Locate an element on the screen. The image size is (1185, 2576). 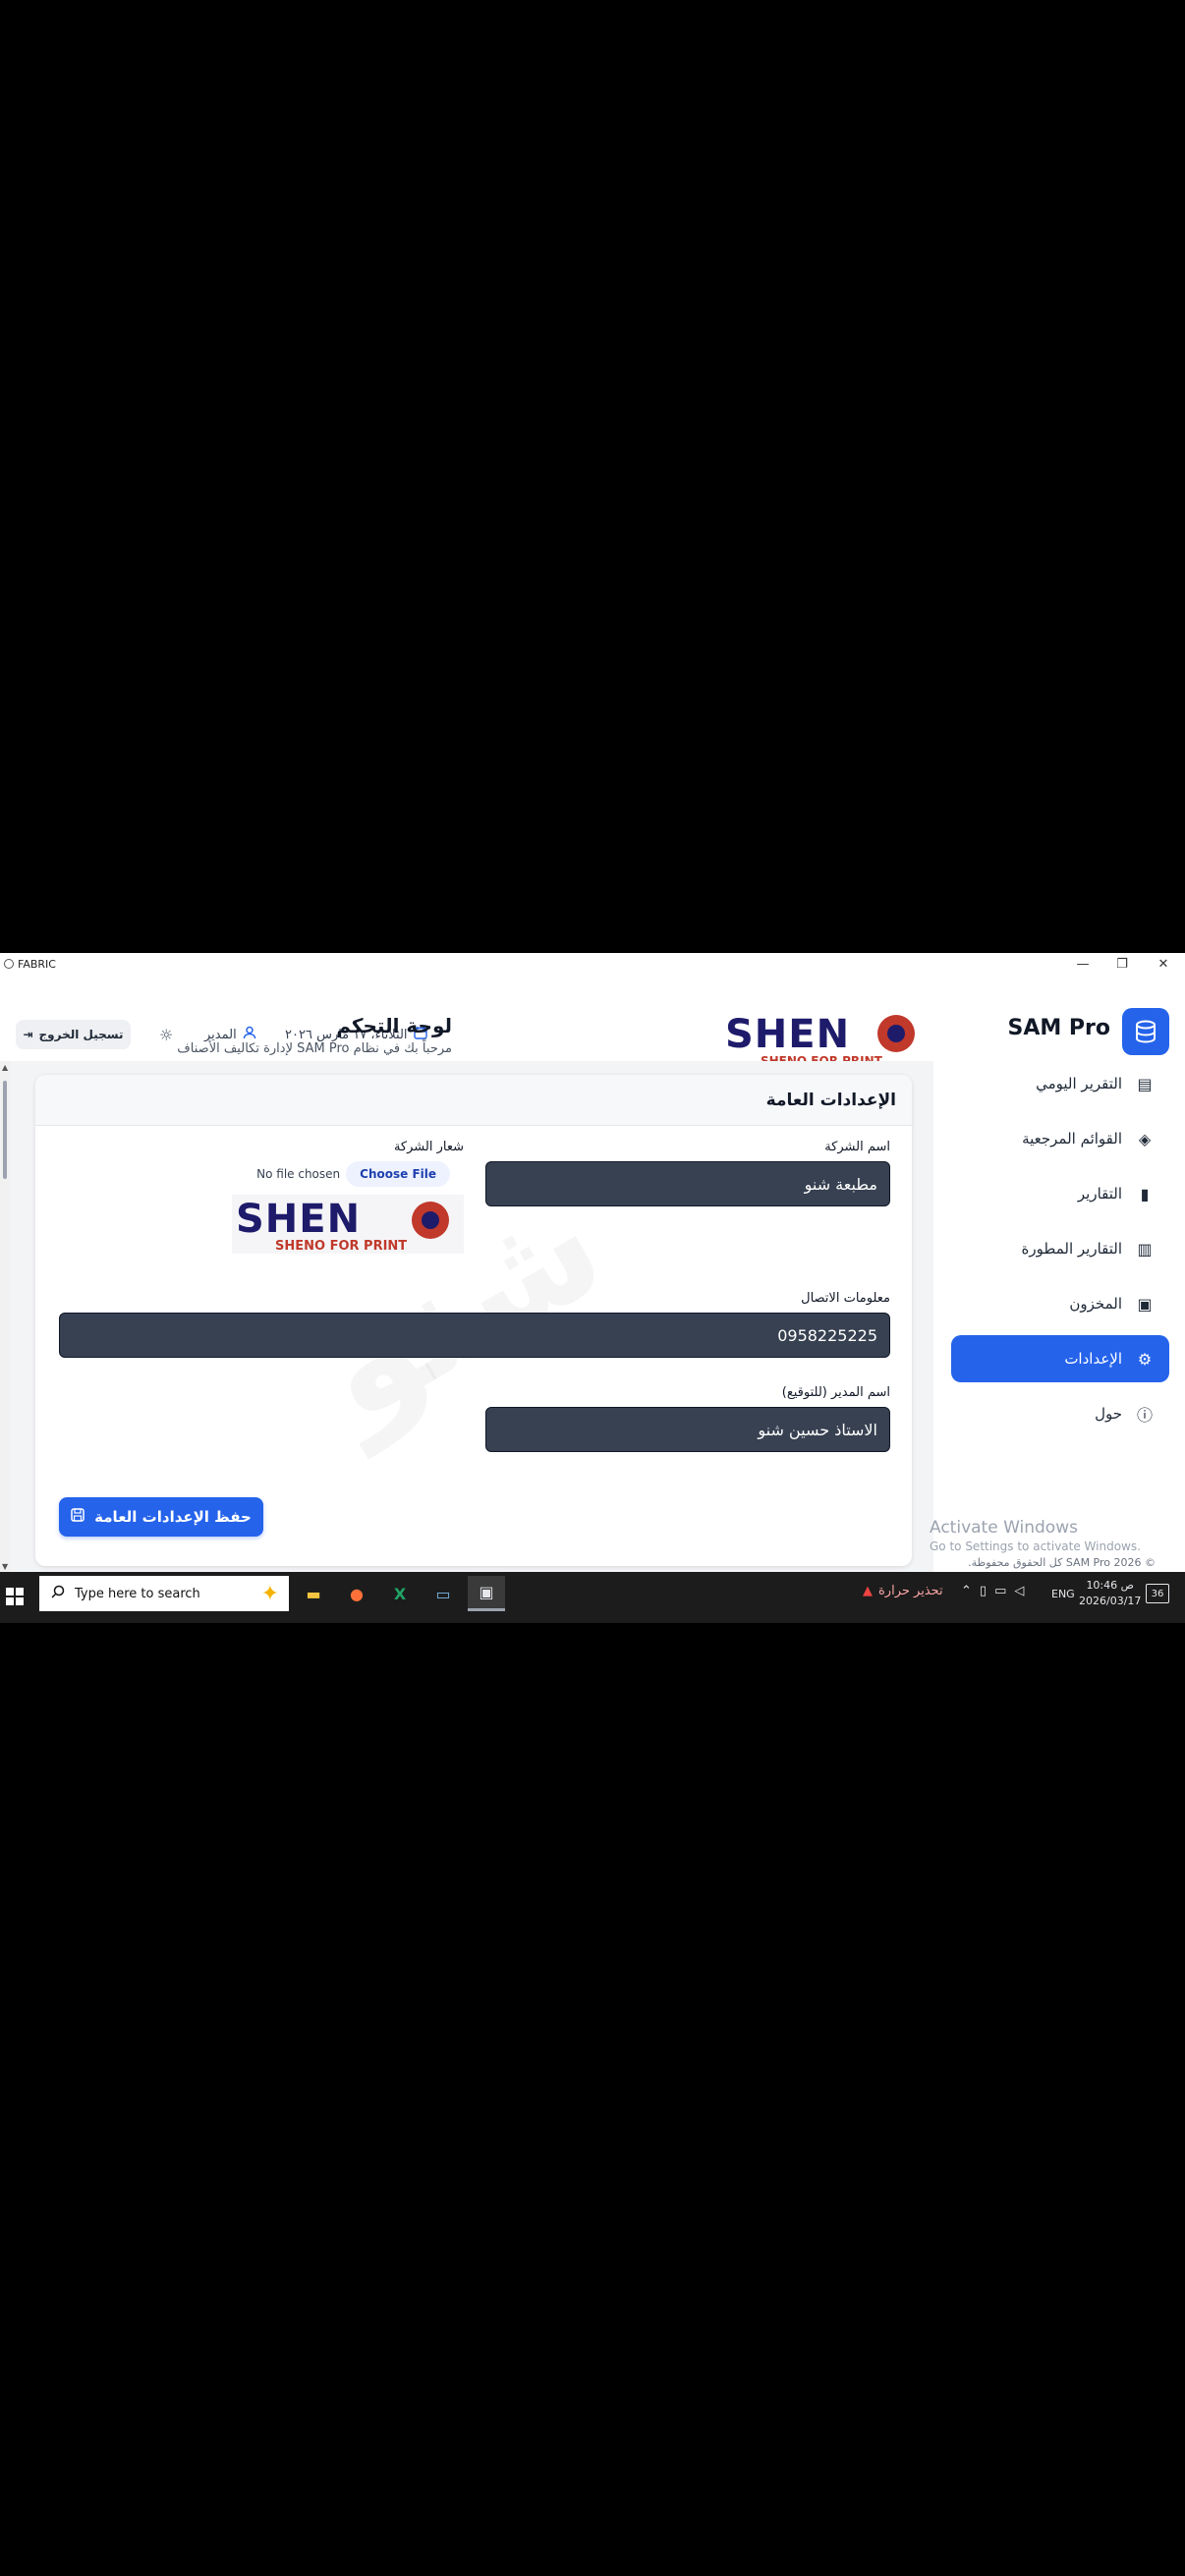
tray-chevron-icon: ⌃ is located at coordinates (967, 1591).